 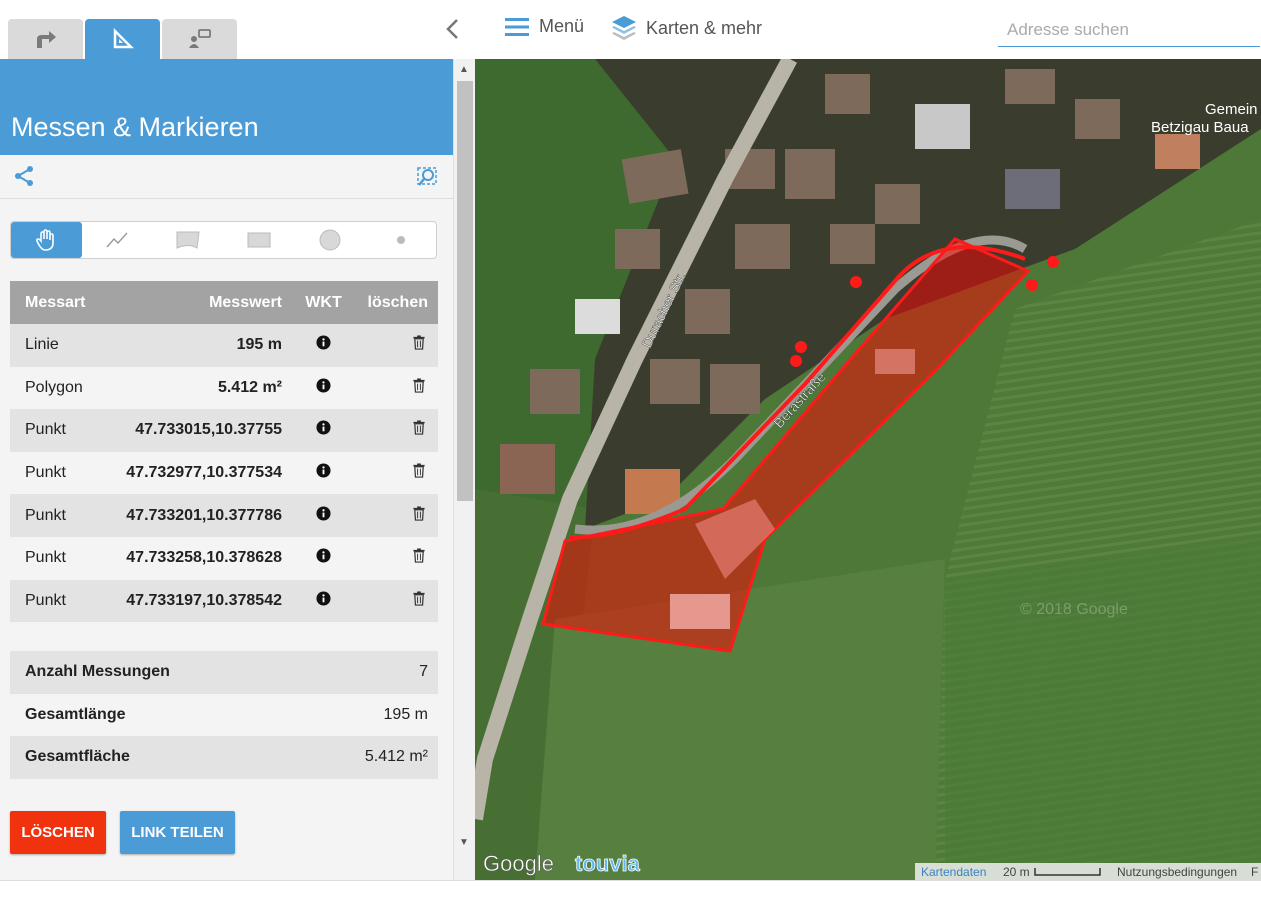 What do you see at coordinates (464, 842) in the screenshot?
I see `scroll-down-icon: ▼` at bounding box center [464, 842].